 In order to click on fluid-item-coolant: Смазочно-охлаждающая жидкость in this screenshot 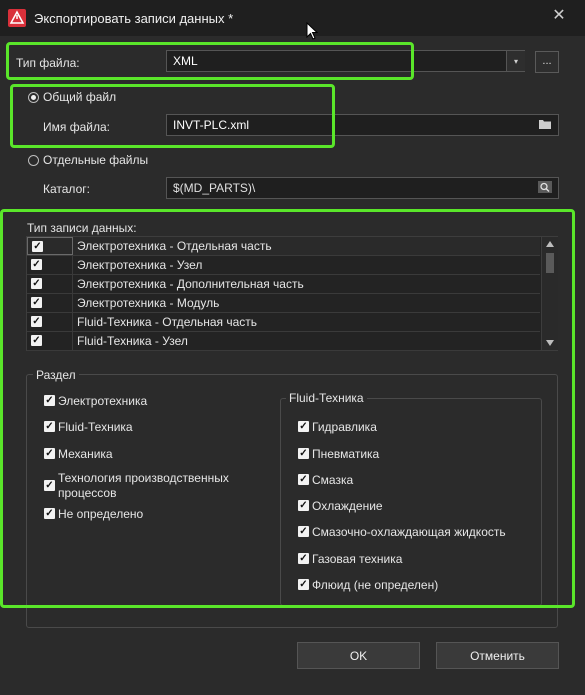, I will do `click(409, 532)`.